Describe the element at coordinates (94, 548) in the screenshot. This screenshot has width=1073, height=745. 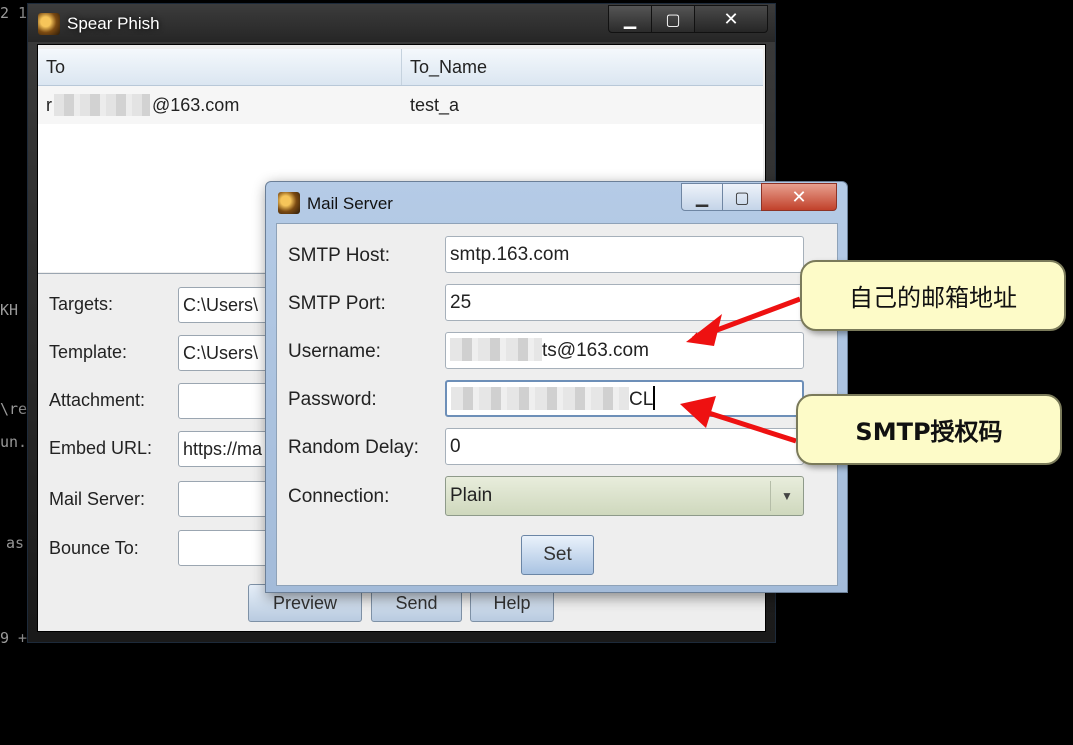
I see `bounce-to-label: Bounce To:` at that location.